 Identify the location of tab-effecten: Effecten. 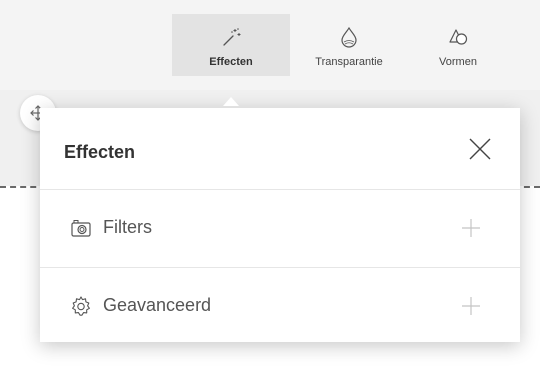
(231, 45).